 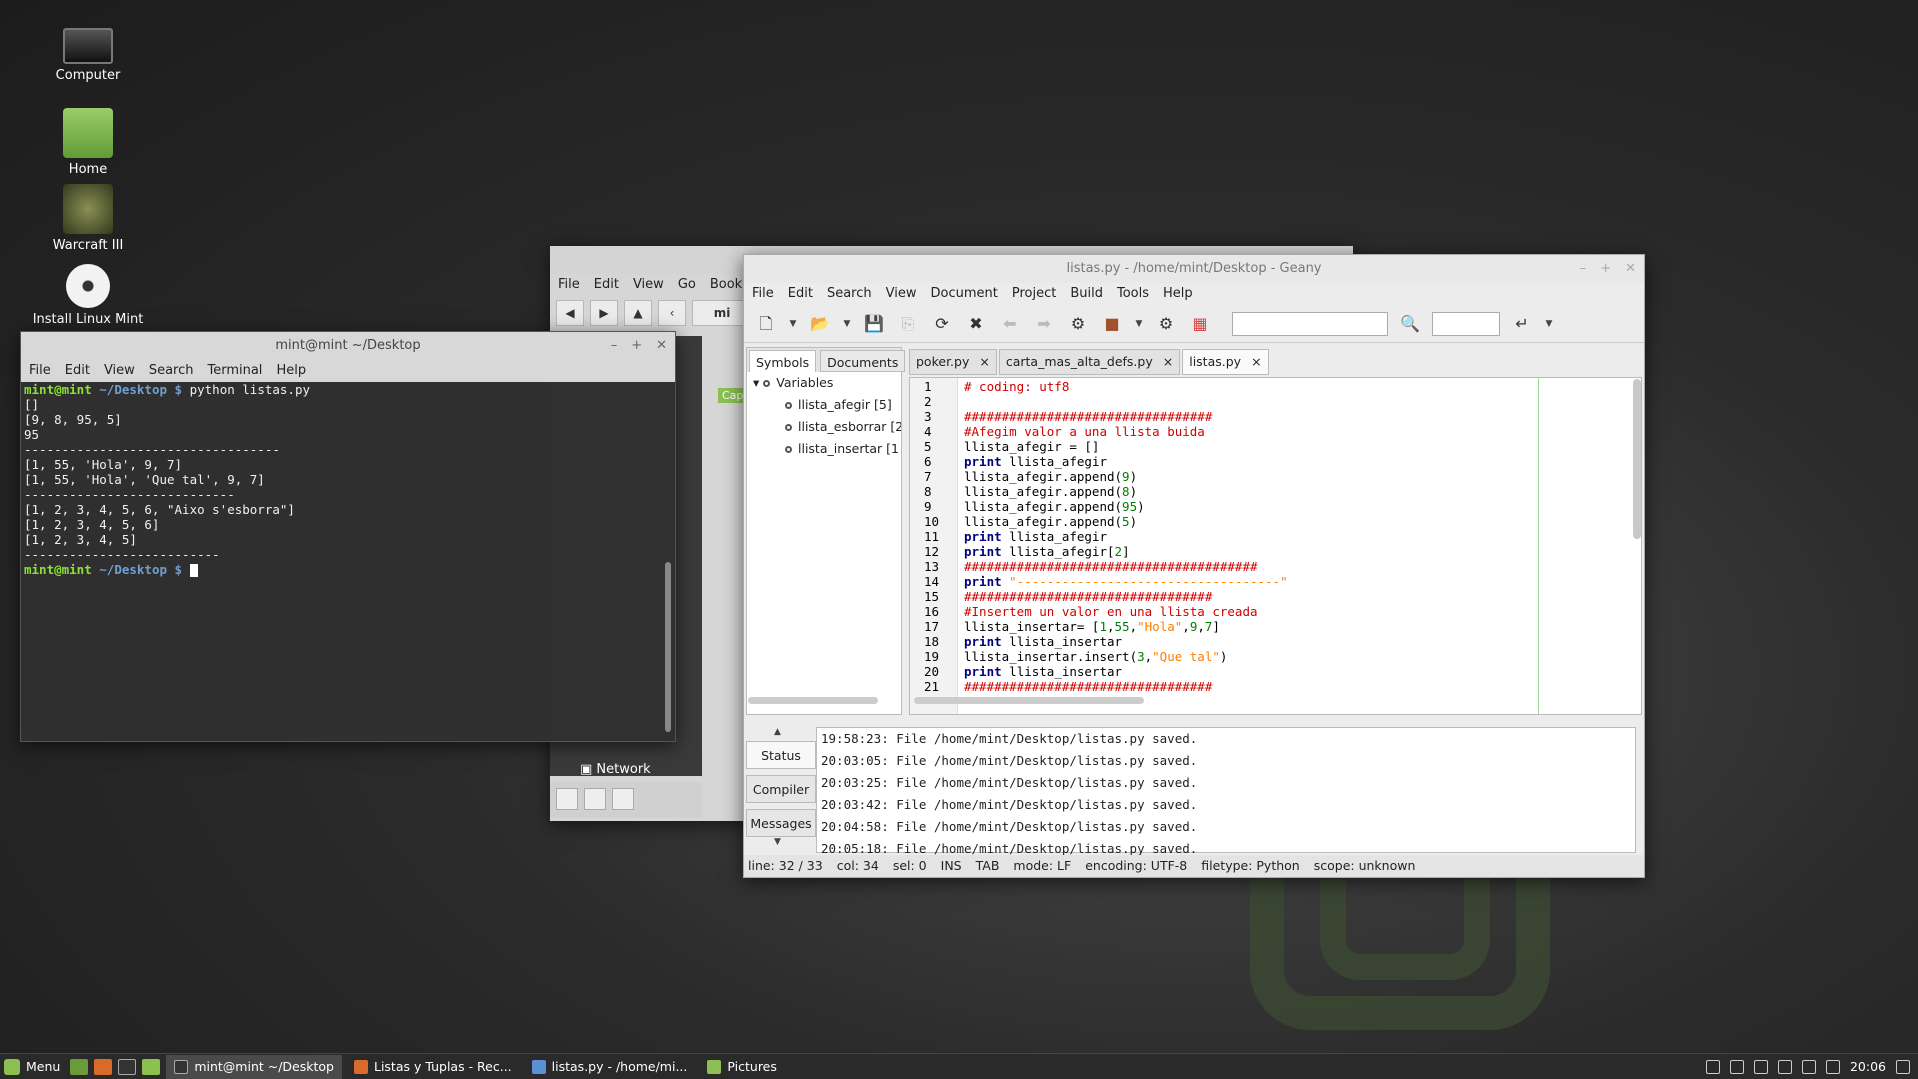 What do you see at coordinates (1410, 324) in the screenshot?
I see `search-icon: 🔍` at bounding box center [1410, 324].